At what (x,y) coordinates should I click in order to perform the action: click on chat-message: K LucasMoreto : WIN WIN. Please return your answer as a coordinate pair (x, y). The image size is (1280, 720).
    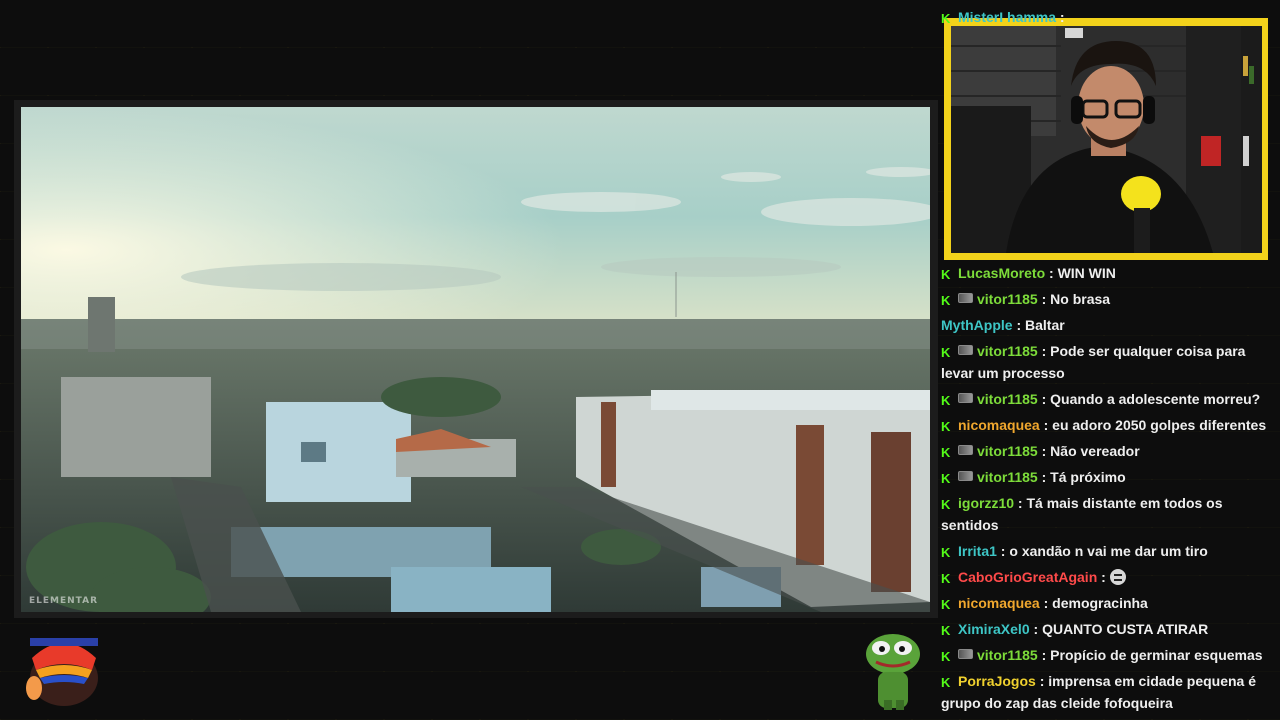
    Looking at the image, I should click on (1106, 273).